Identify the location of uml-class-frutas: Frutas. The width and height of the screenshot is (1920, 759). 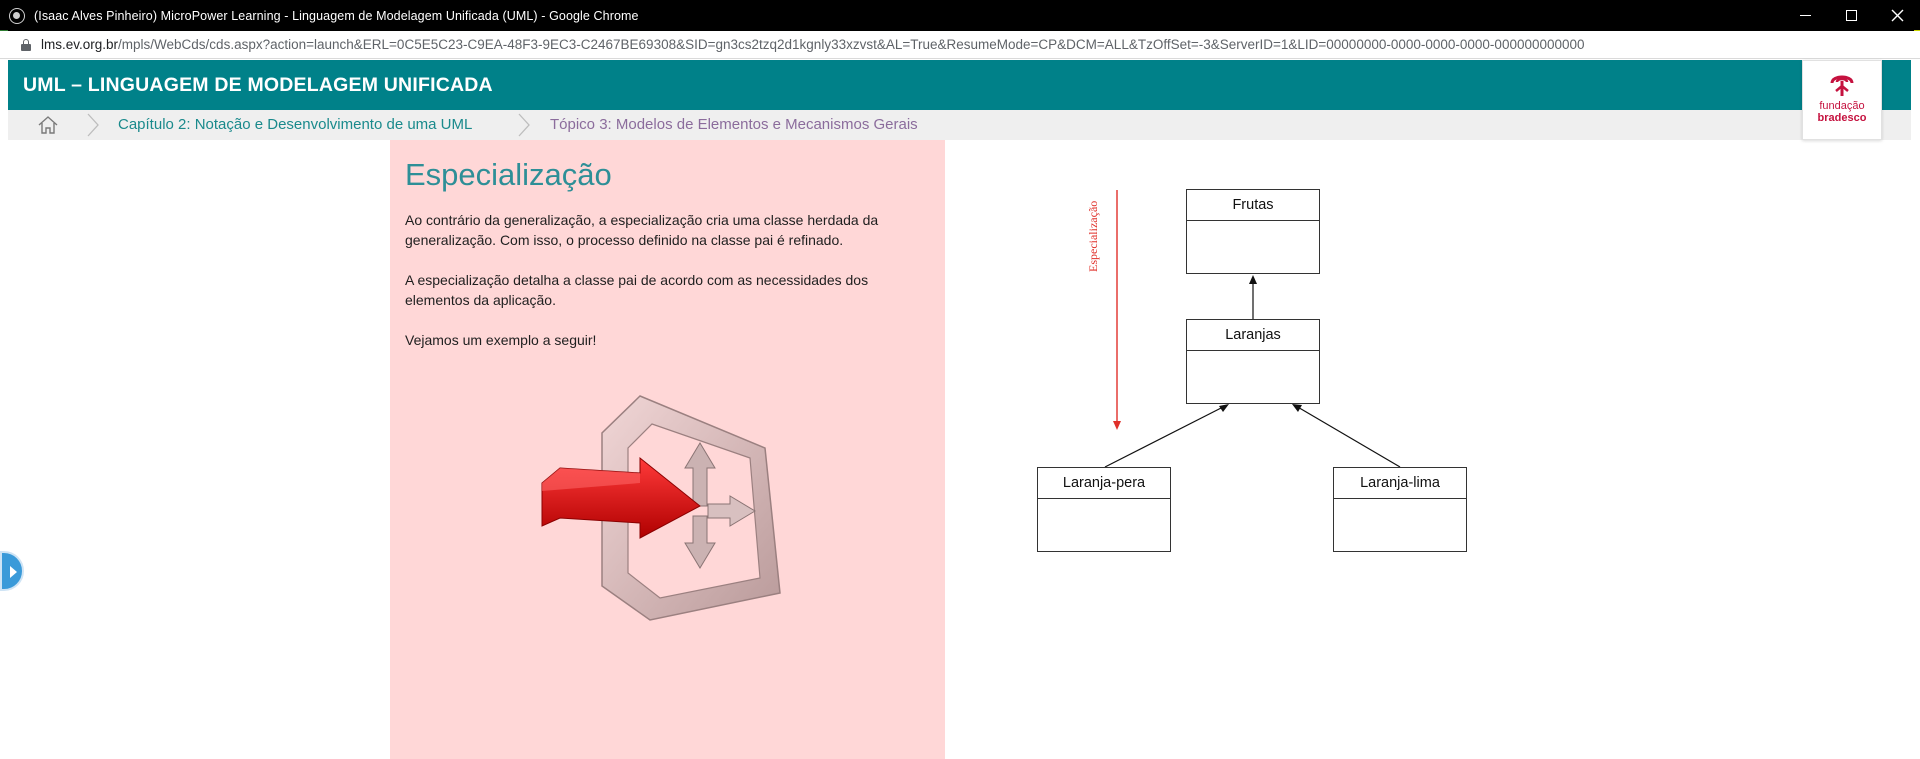
(1253, 231).